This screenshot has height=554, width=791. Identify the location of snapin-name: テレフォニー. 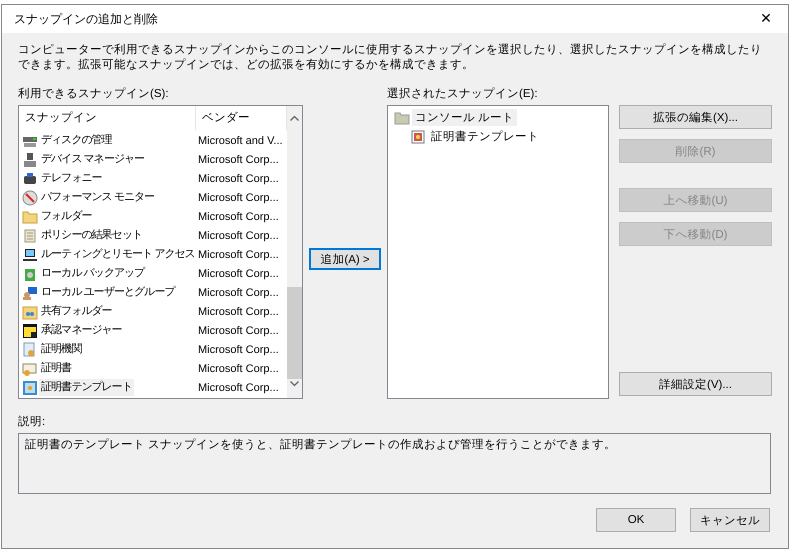
(71, 178).